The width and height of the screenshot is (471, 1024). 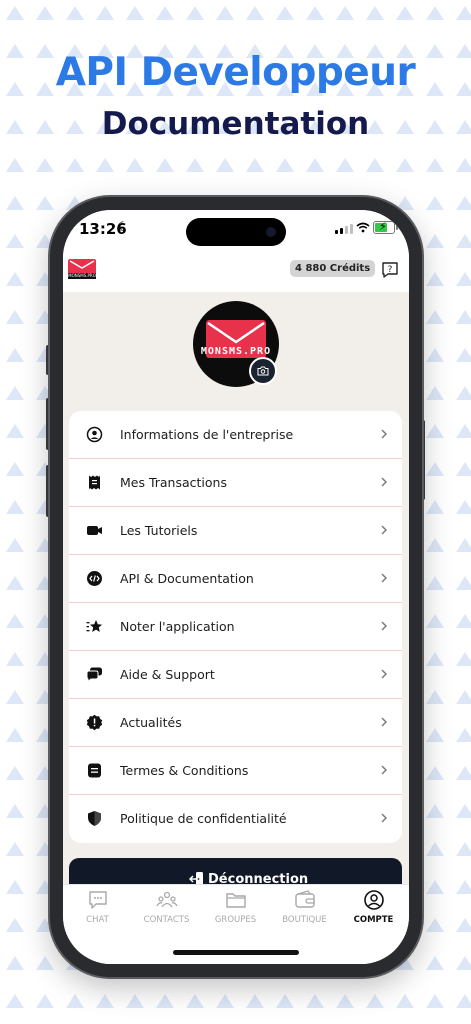 I want to click on star-icon, so click(x=94, y=626).